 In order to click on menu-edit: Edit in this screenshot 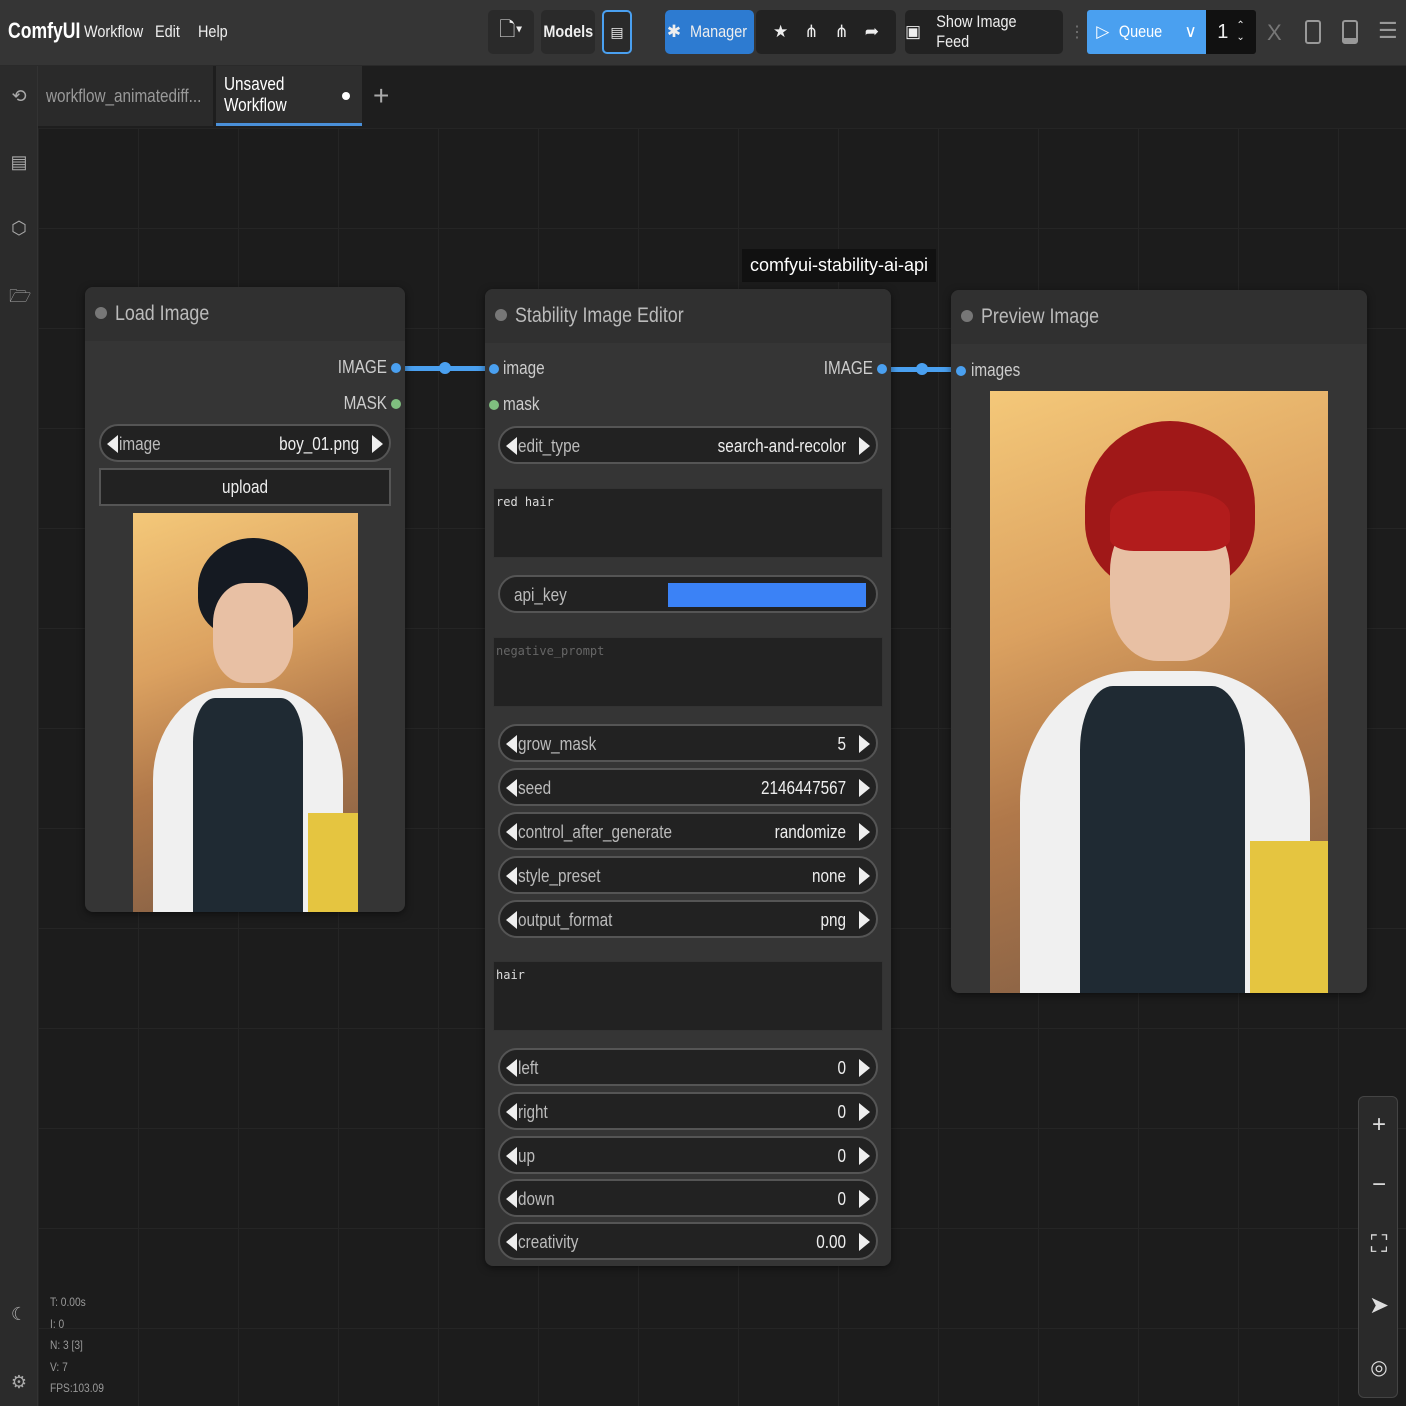, I will do `click(167, 32)`.